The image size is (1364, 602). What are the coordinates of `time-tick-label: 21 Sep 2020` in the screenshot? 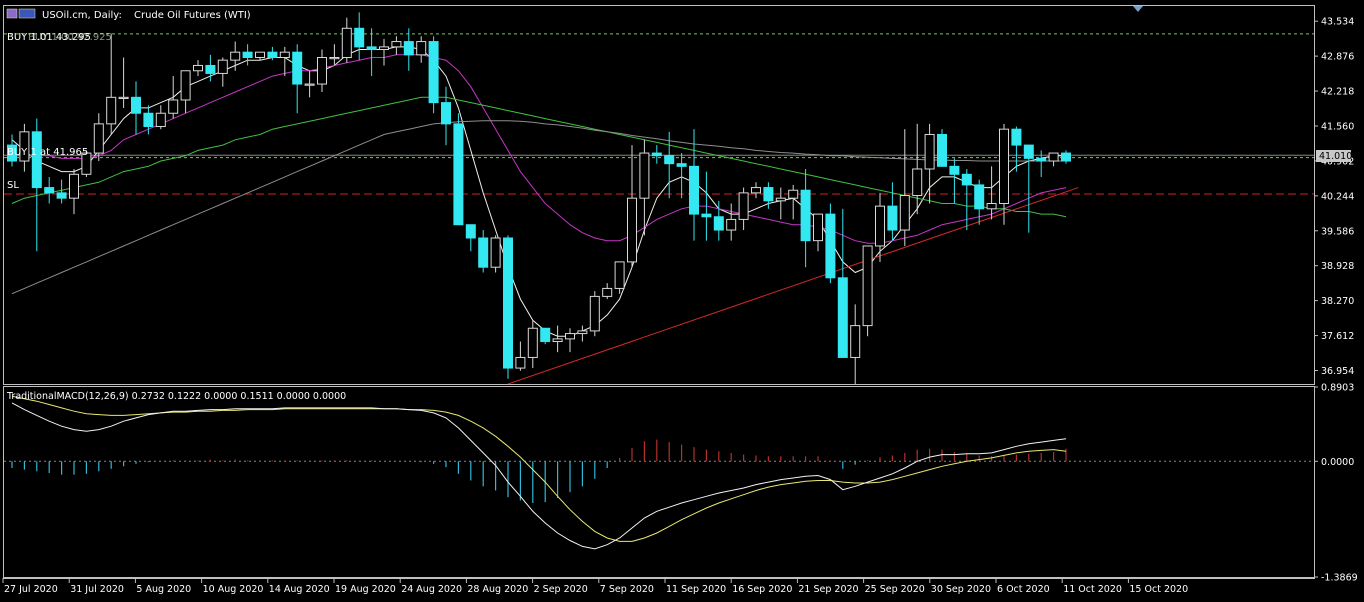 It's located at (828, 589).